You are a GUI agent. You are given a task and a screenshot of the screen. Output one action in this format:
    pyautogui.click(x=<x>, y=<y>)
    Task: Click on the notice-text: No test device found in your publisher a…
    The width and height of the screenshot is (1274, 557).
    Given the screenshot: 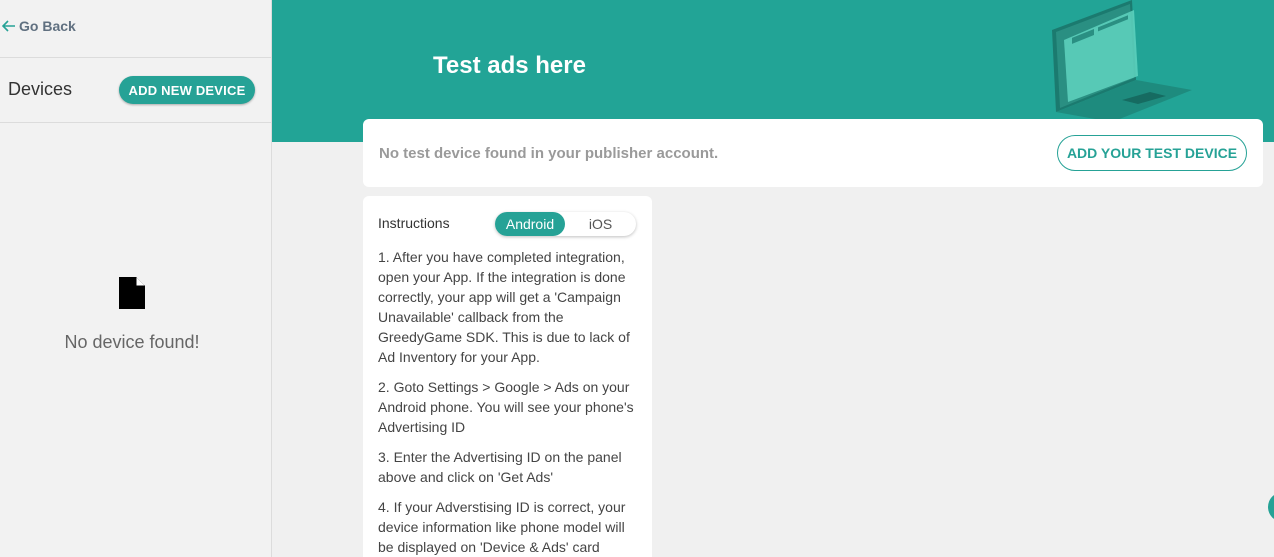 What is the action you would take?
    pyautogui.click(x=549, y=153)
    